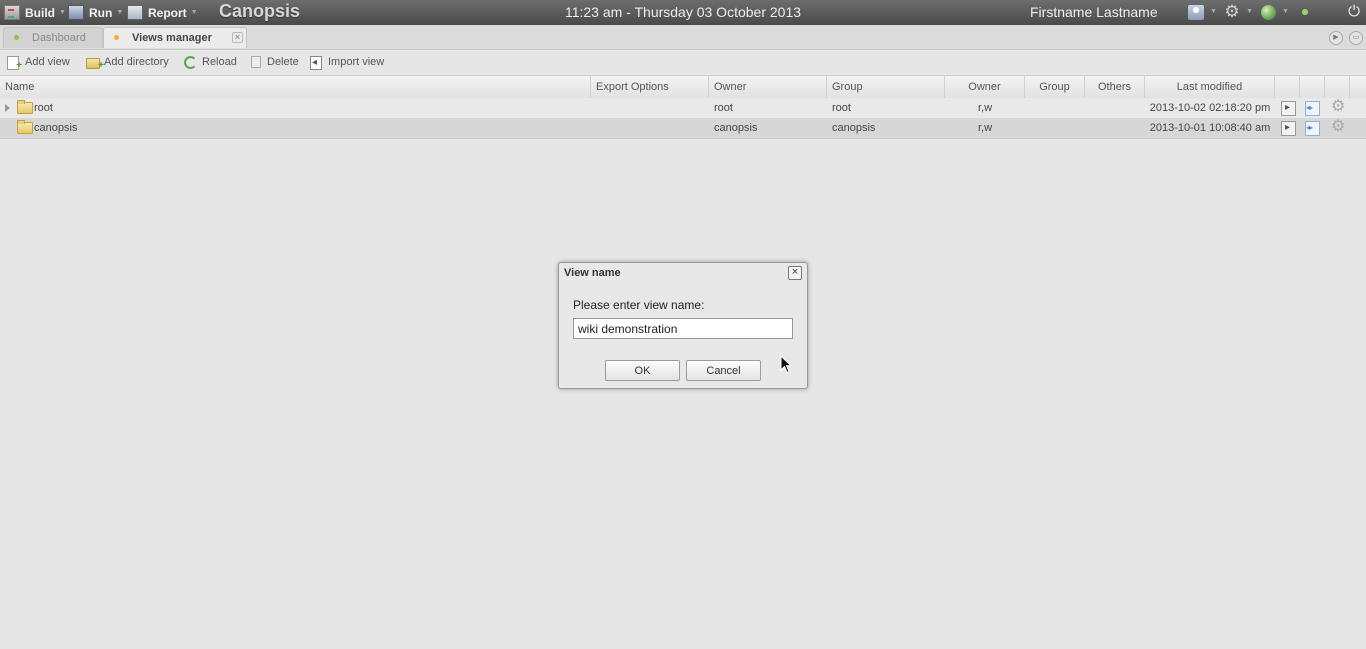 Image resolution: width=1366 pixels, height=649 pixels. Describe the element at coordinates (1336, 38) in the screenshot. I see `tab-scroll-right-icon: ▶` at that location.